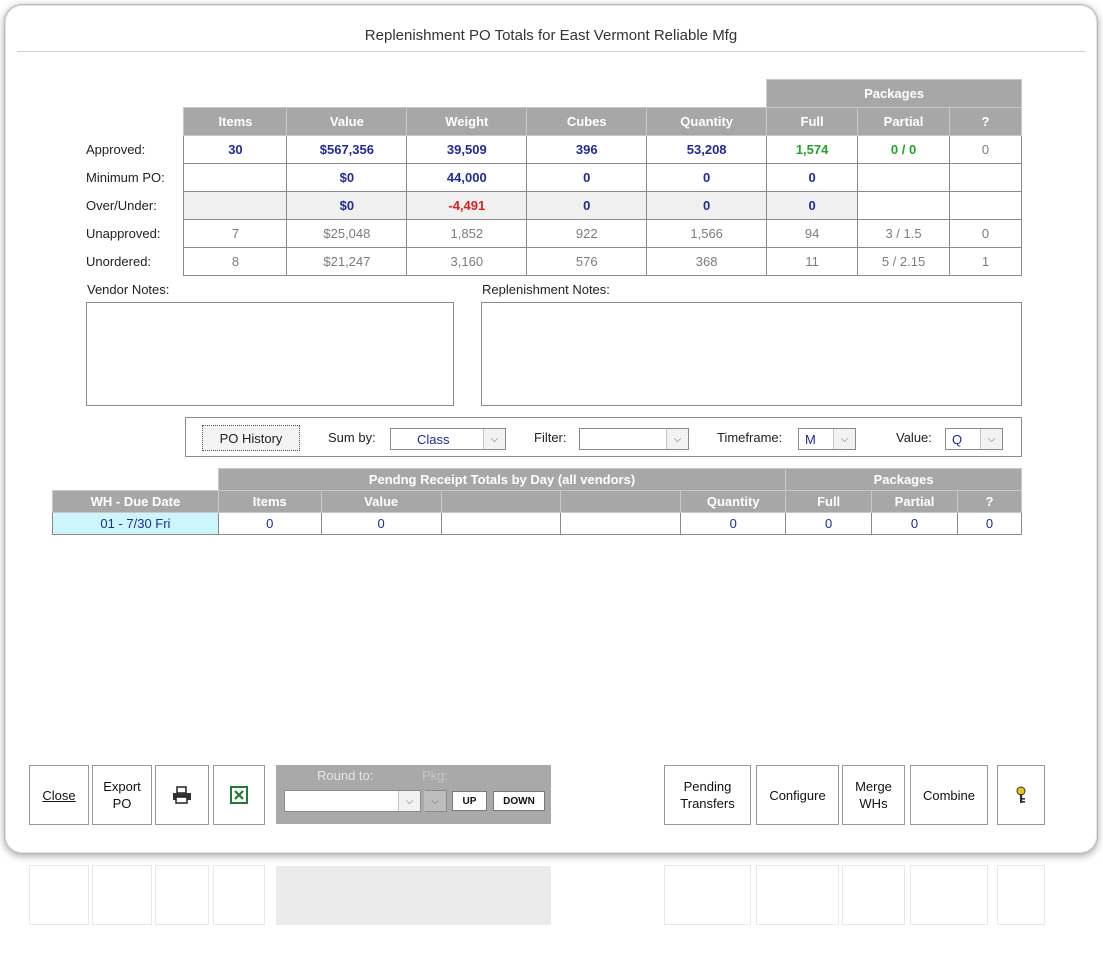  What do you see at coordinates (519, 801) in the screenshot?
I see `round-down-button: DOWN` at bounding box center [519, 801].